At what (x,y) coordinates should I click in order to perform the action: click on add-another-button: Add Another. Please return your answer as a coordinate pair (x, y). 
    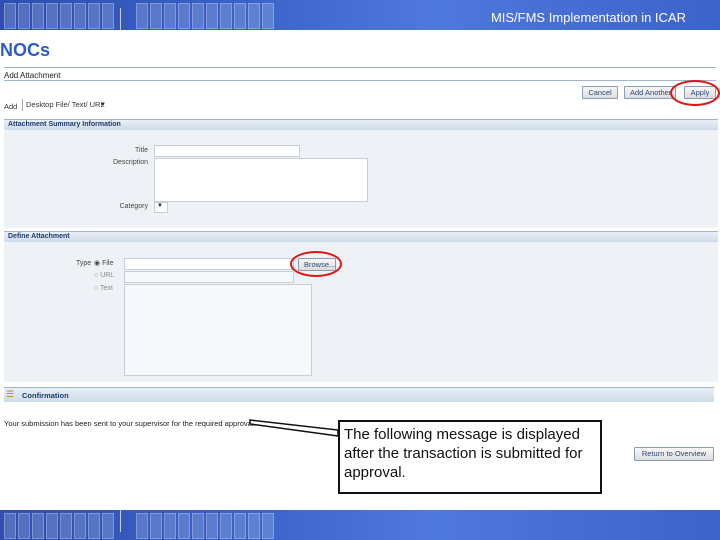
    Looking at the image, I should click on (650, 92).